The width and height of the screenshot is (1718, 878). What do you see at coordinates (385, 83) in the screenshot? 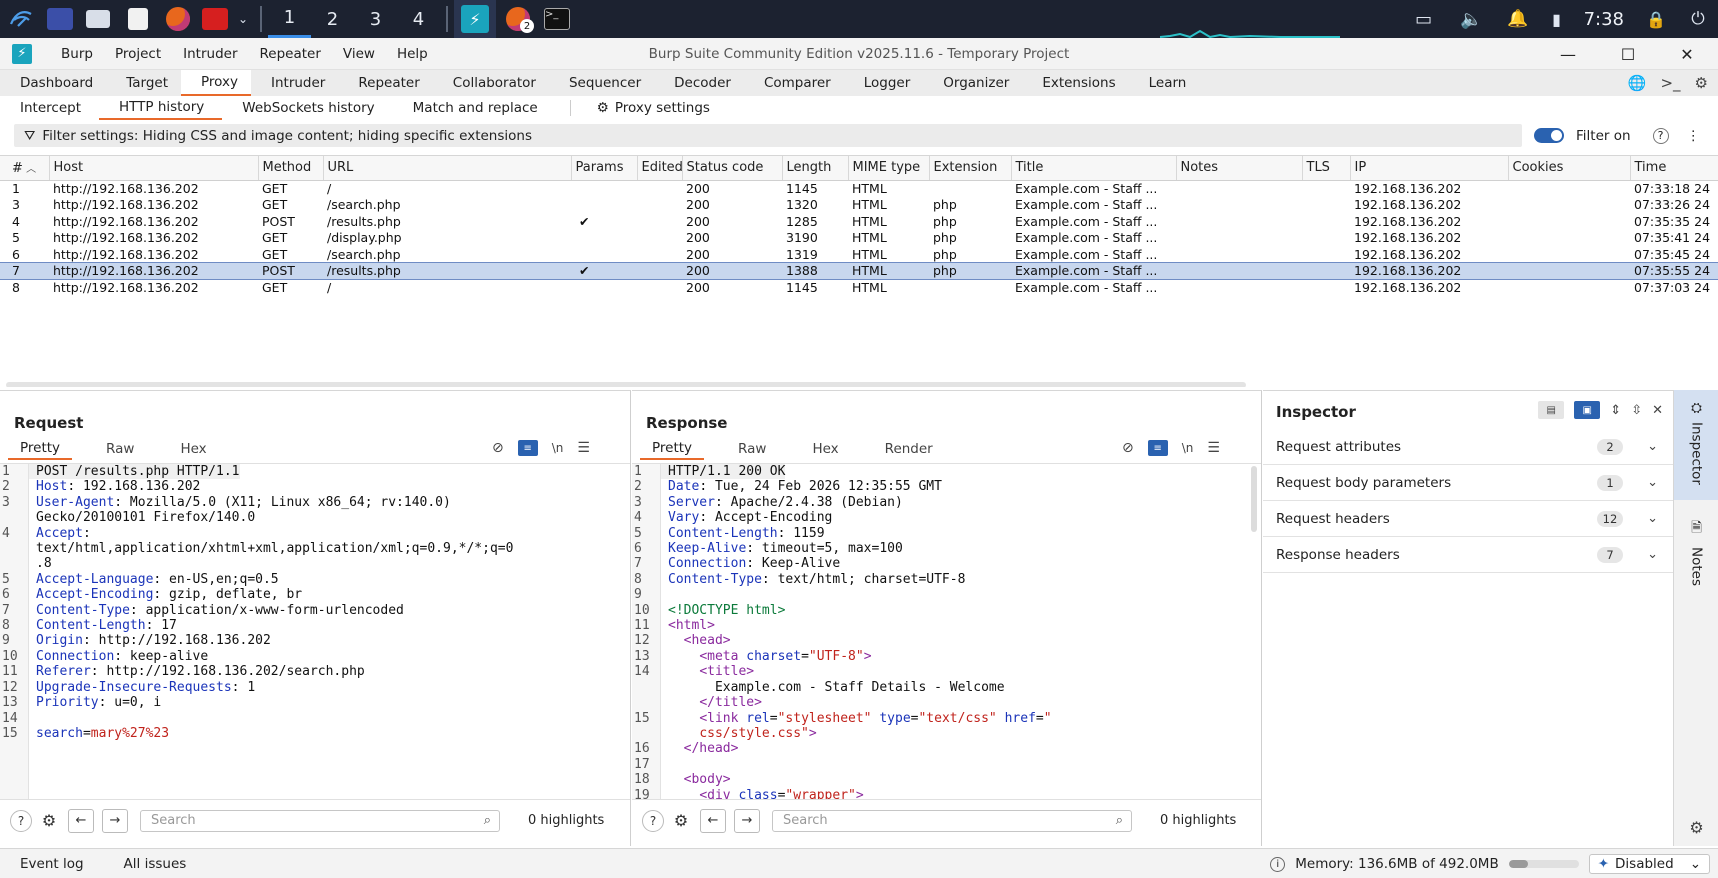
I see `tab-repeater: Repeater` at bounding box center [385, 83].